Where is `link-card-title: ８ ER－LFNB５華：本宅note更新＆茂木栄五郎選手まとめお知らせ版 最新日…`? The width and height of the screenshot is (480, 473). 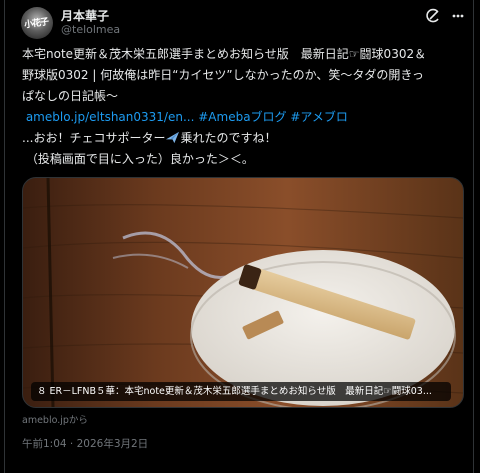
link-card-title: ８ ER－LFNB５華：本宅note更新＆茂木栄五郎選手まとめお知らせ版 最新日… is located at coordinates (241, 391).